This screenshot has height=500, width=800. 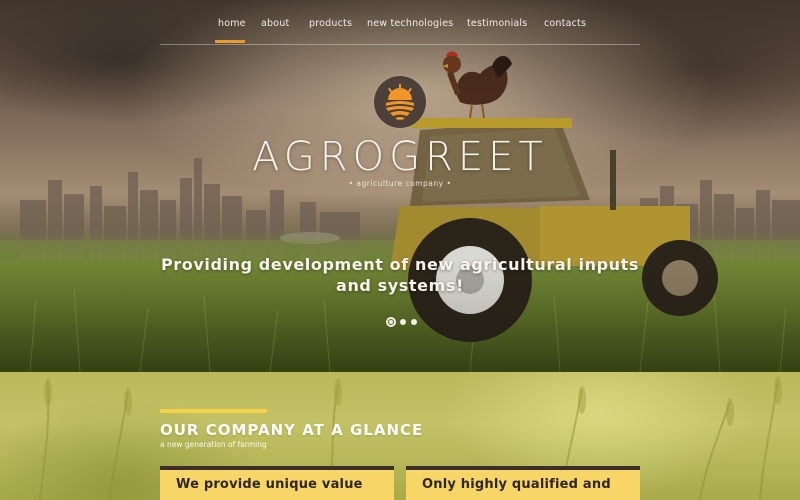 What do you see at coordinates (232, 23) in the screenshot?
I see `nav-item-home: home` at bounding box center [232, 23].